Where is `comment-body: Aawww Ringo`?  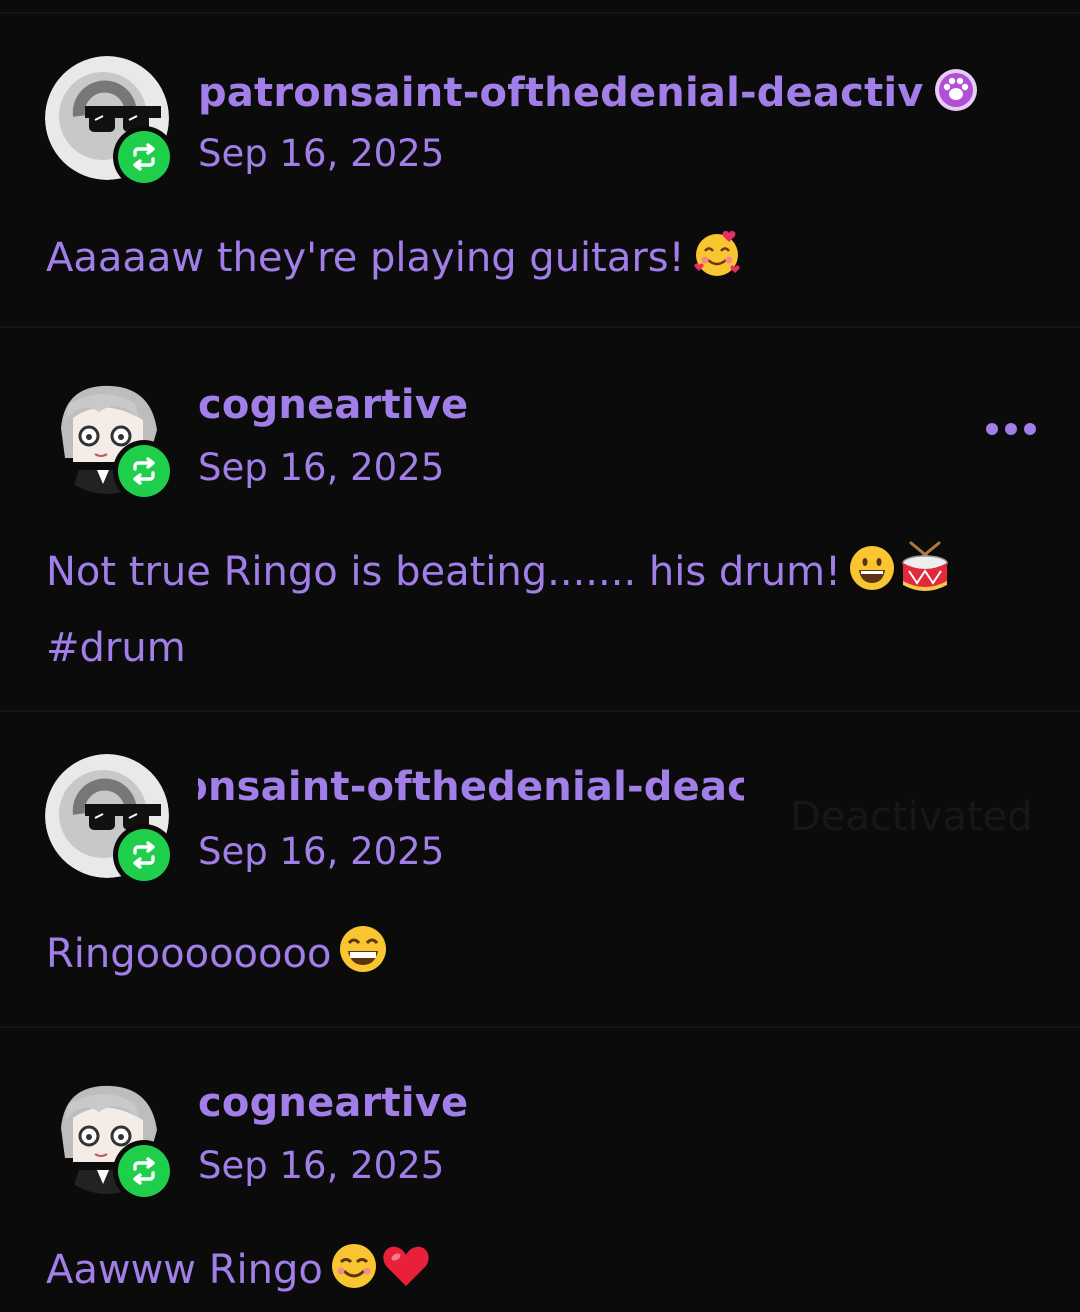 comment-body: Aawww Ringo is located at coordinates (238, 1274).